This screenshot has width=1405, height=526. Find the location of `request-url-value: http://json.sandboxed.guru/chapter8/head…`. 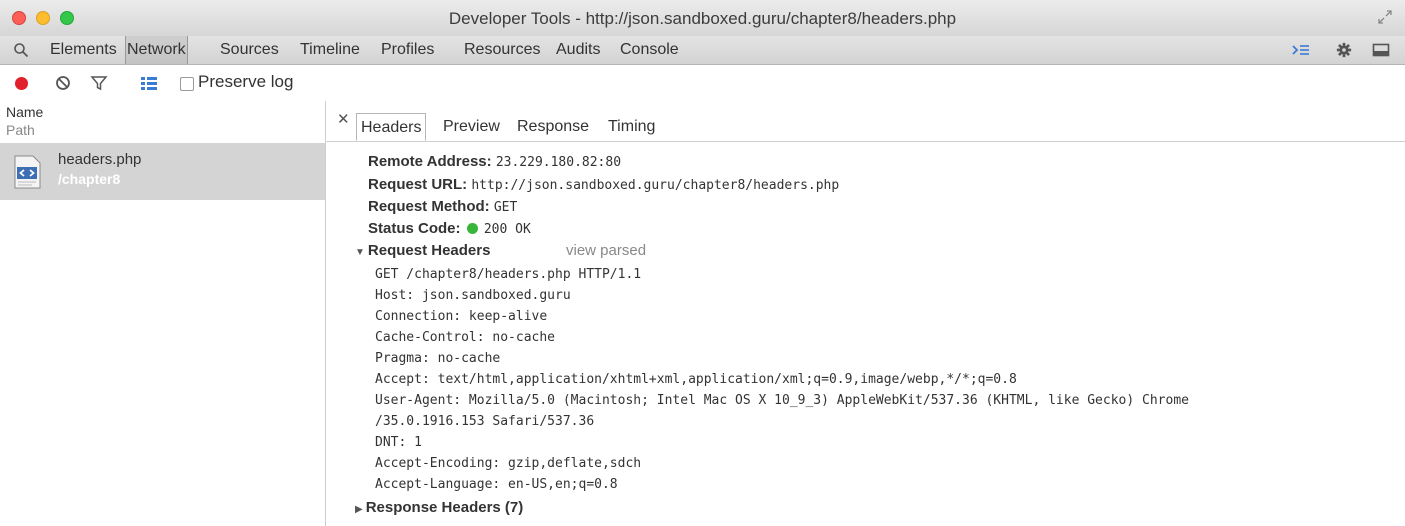

request-url-value: http://json.sandboxed.guru/chapter8/head… is located at coordinates (655, 185).